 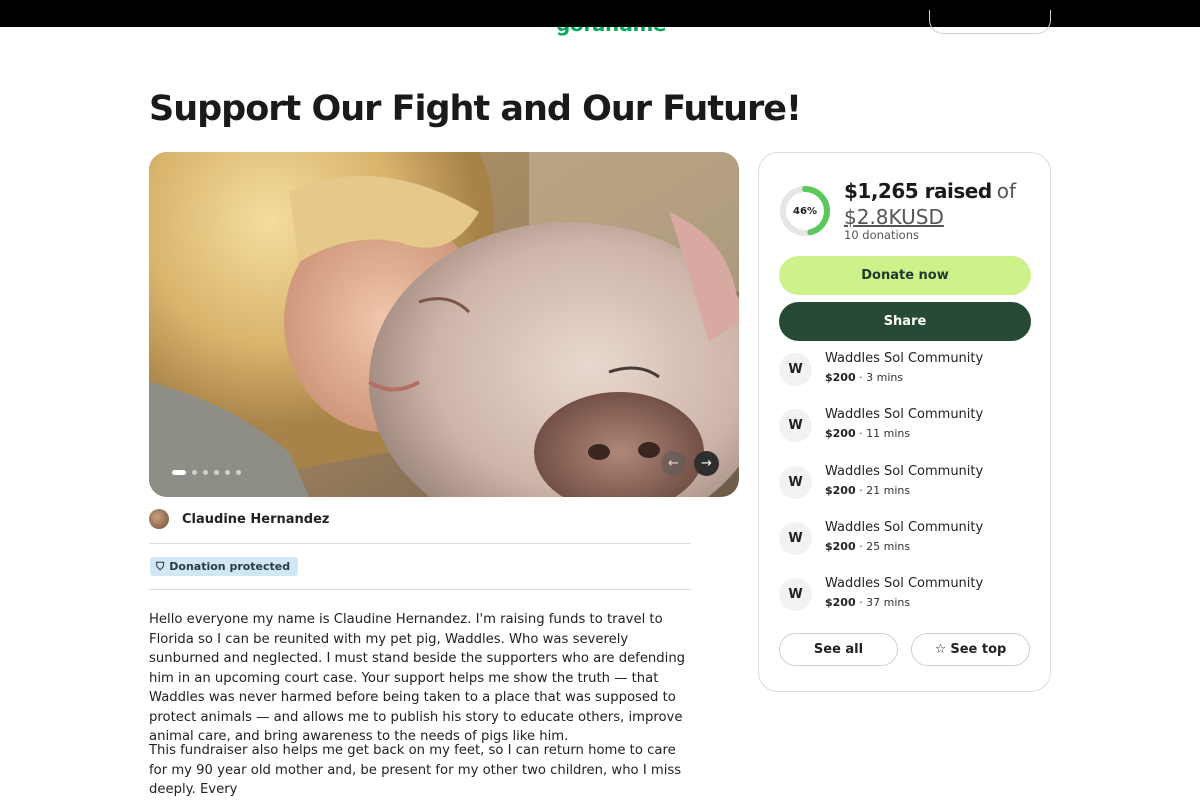 I want to click on donor-time: 11 mins, so click(x=888, y=433).